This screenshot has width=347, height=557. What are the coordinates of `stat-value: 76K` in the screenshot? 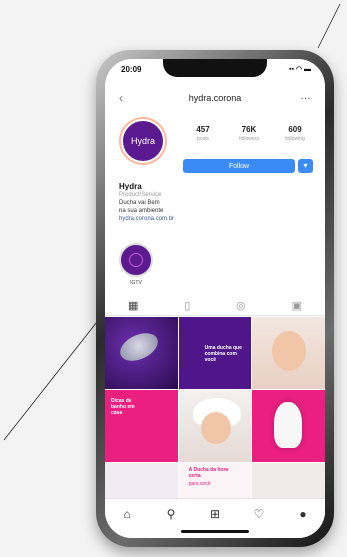 It's located at (249, 129).